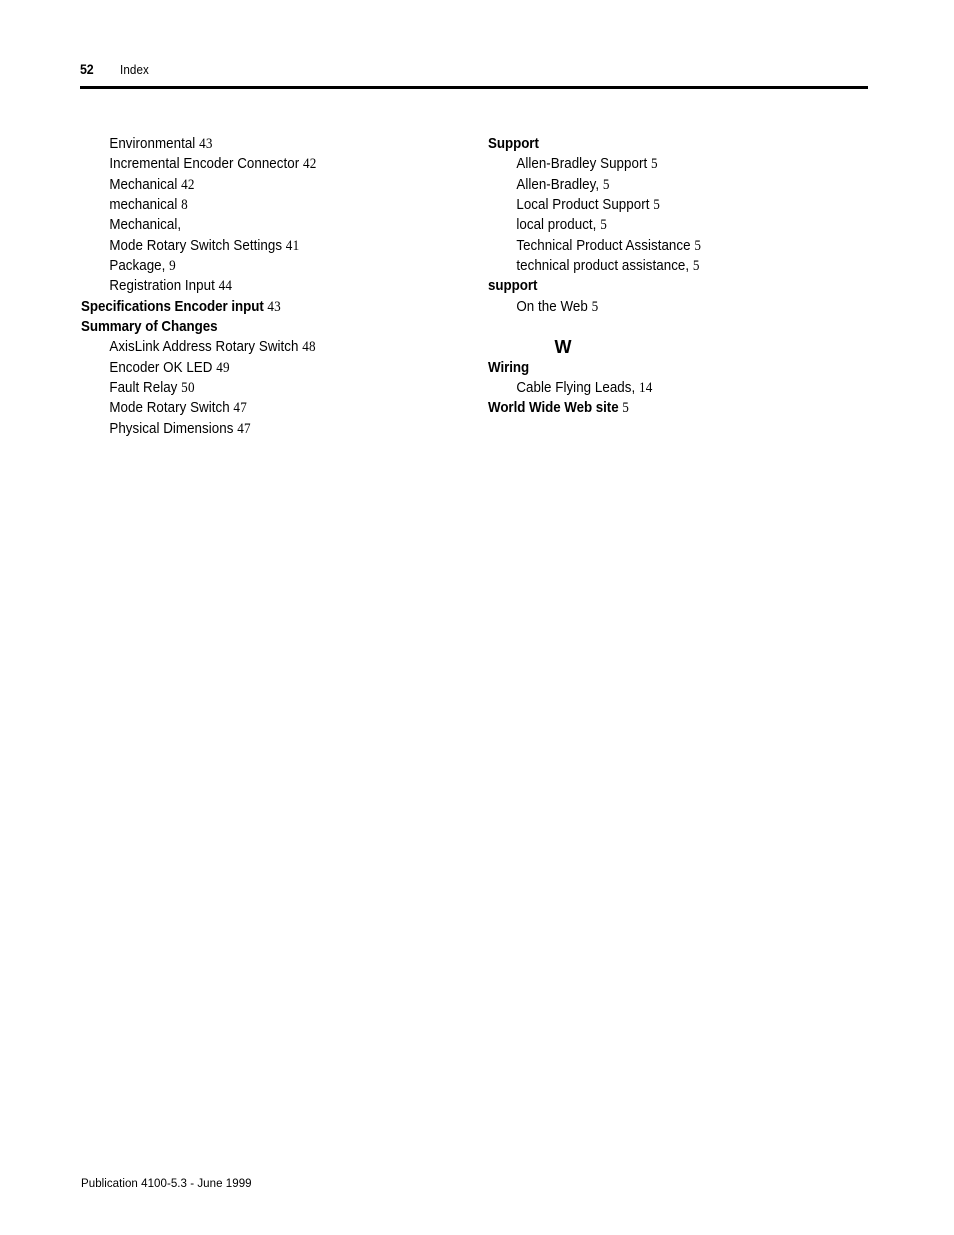 Image resolution: width=954 pixels, height=1235 pixels. Describe the element at coordinates (137, 266) in the screenshot. I see `index-entry-label: Package,` at that location.